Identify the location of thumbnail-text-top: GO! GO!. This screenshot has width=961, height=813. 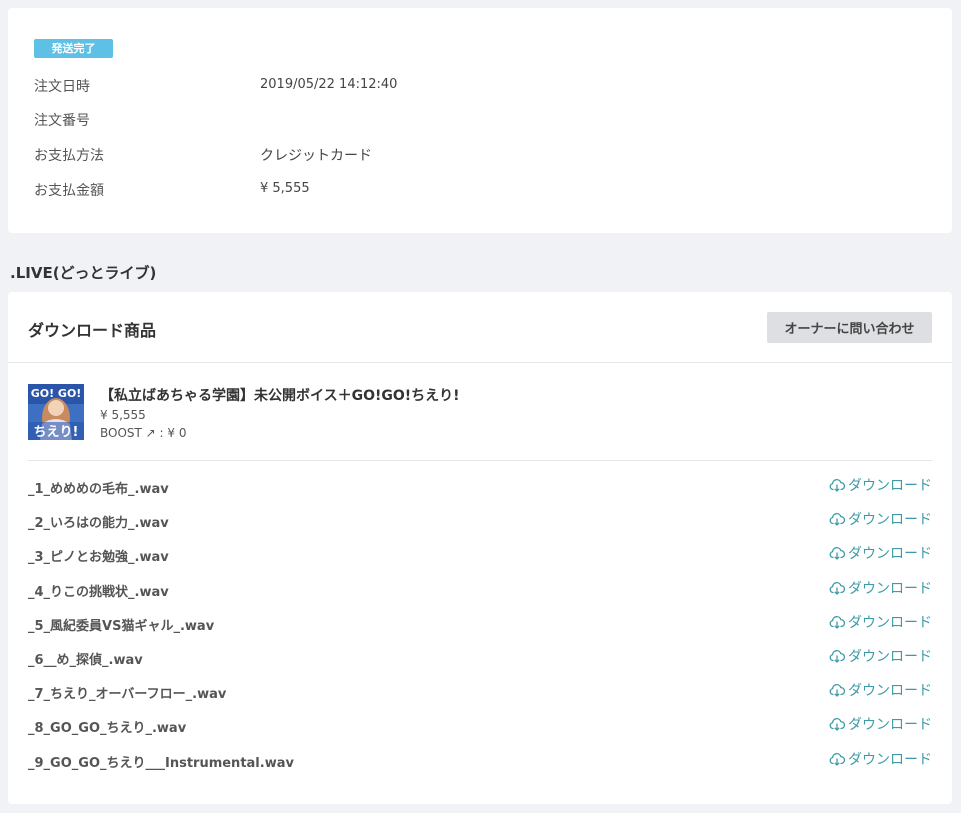
(56, 393).